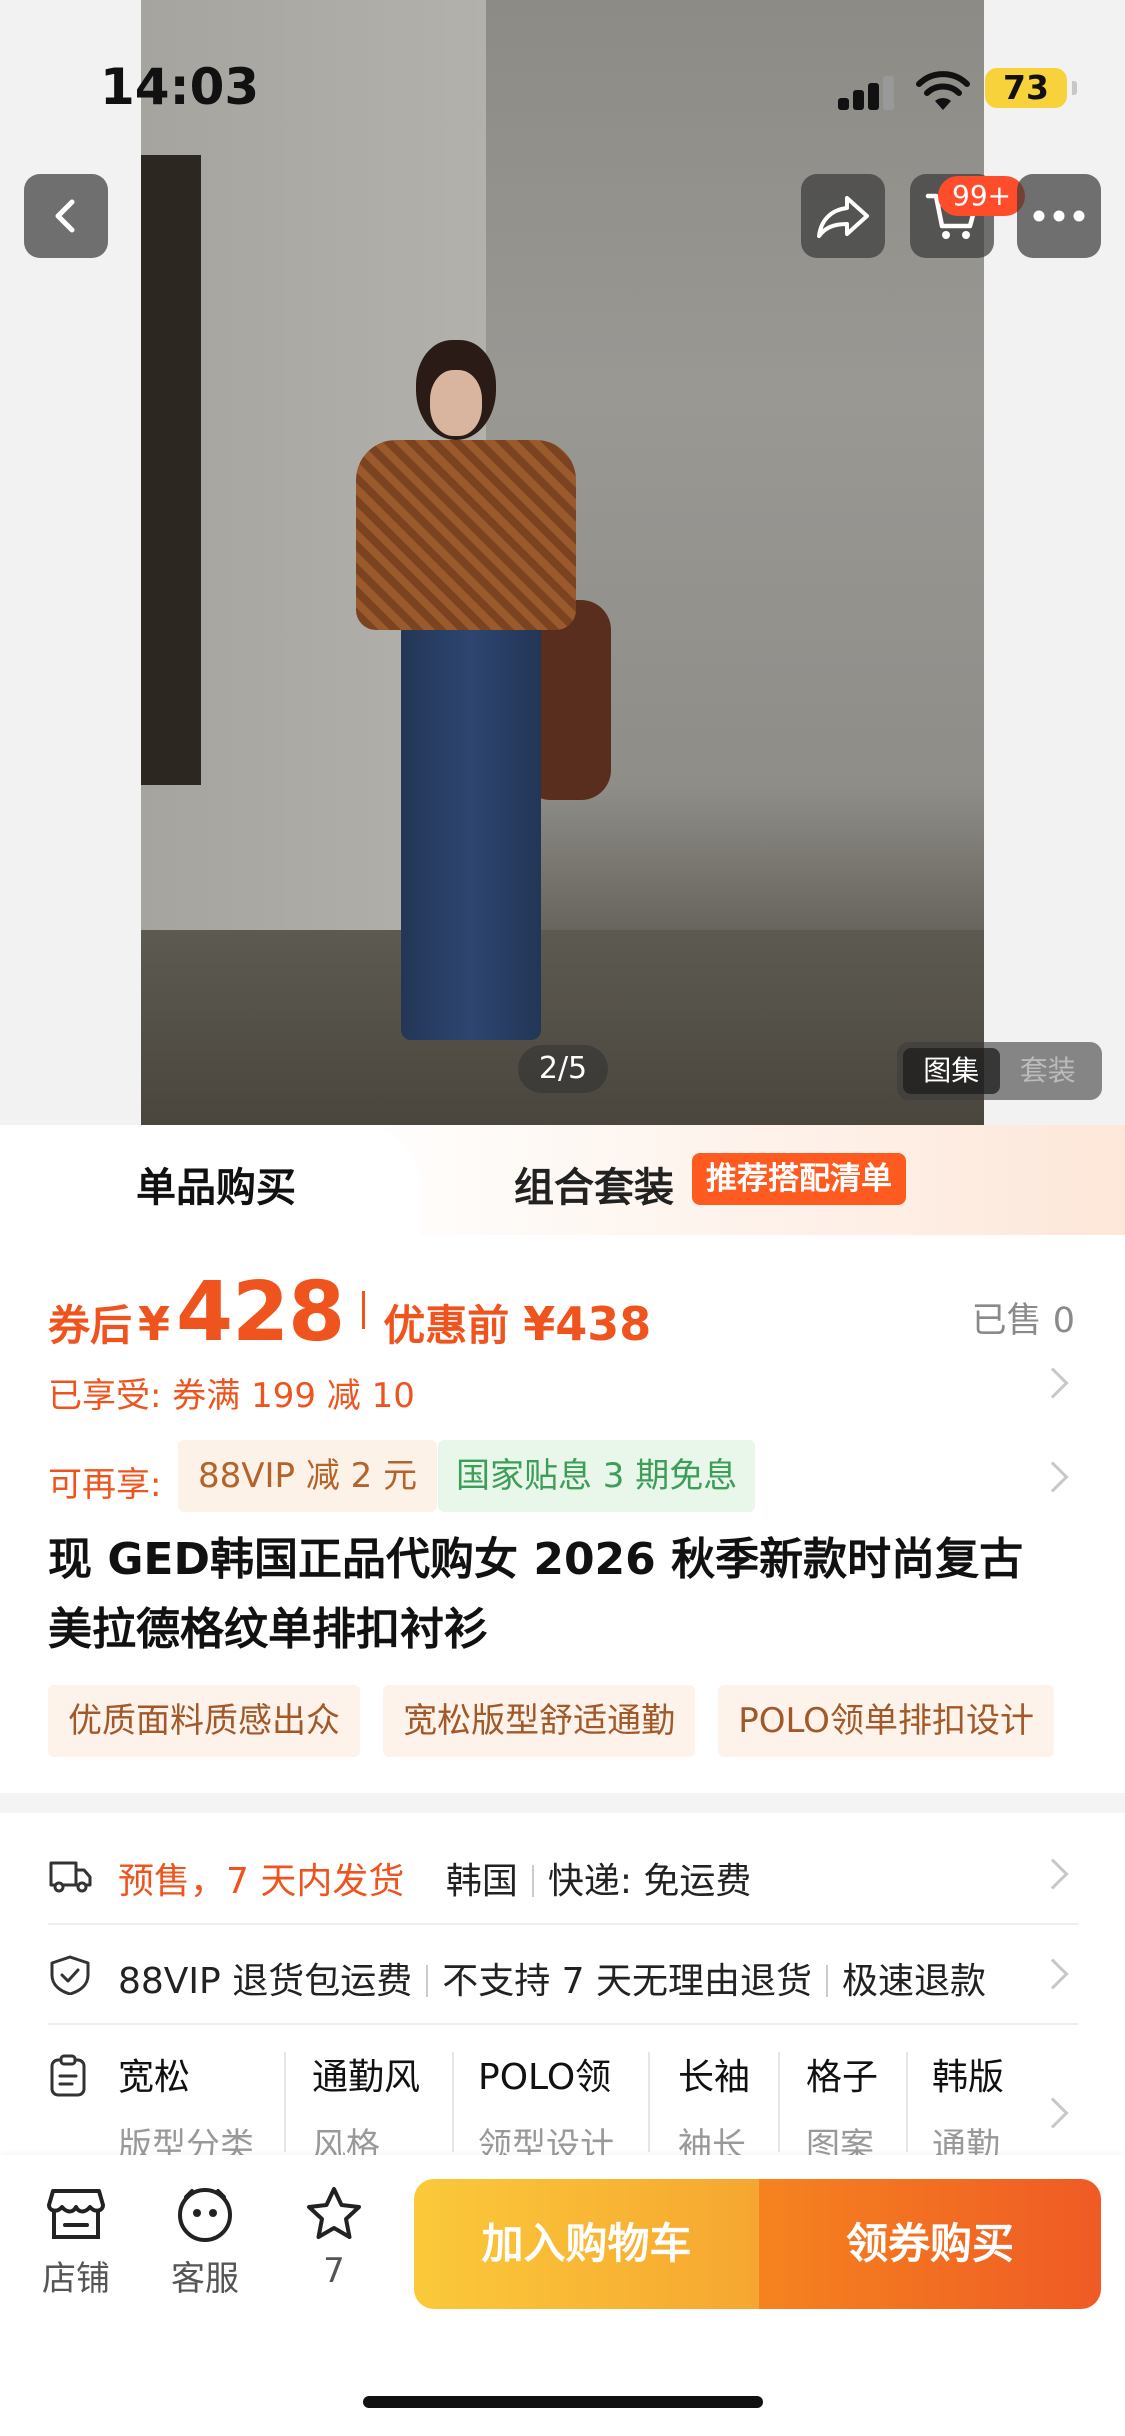  What do you see at coordinates (76, 2242) in the screenshot?
I see `shop-button: 店铺` at bounding box center [76, 2242].